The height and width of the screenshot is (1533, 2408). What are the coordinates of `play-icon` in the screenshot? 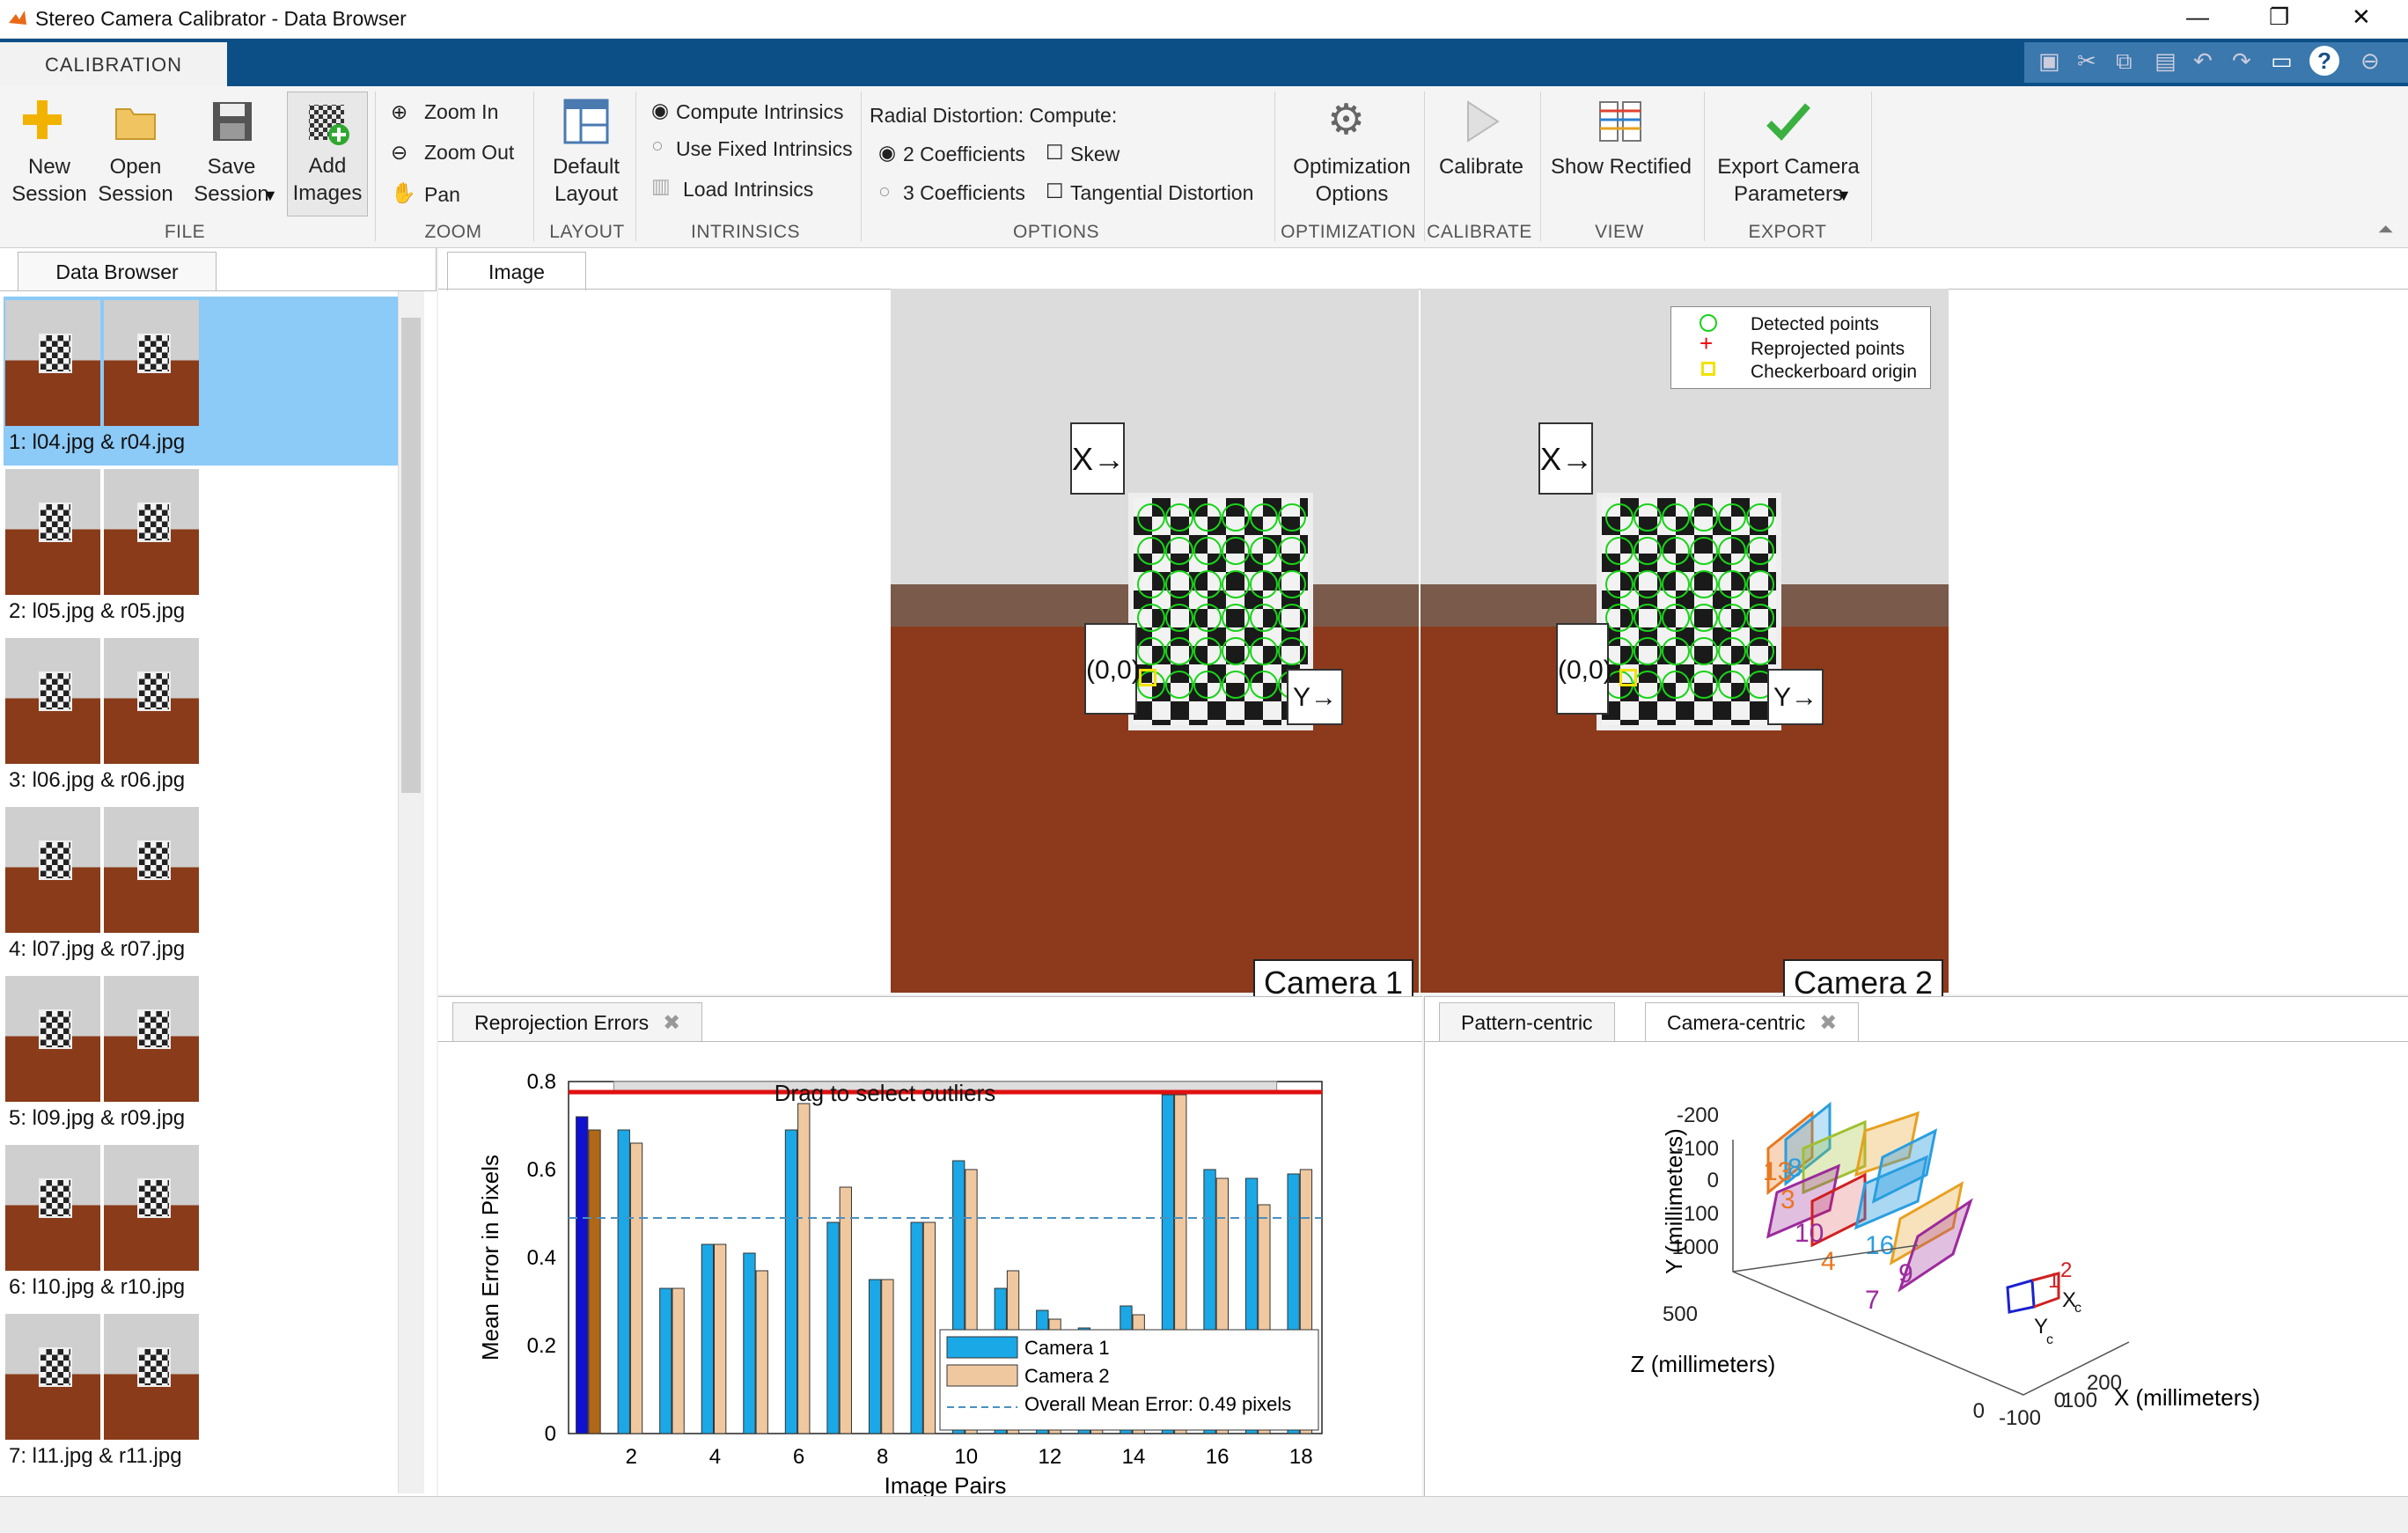 It's located at (1482, 121).